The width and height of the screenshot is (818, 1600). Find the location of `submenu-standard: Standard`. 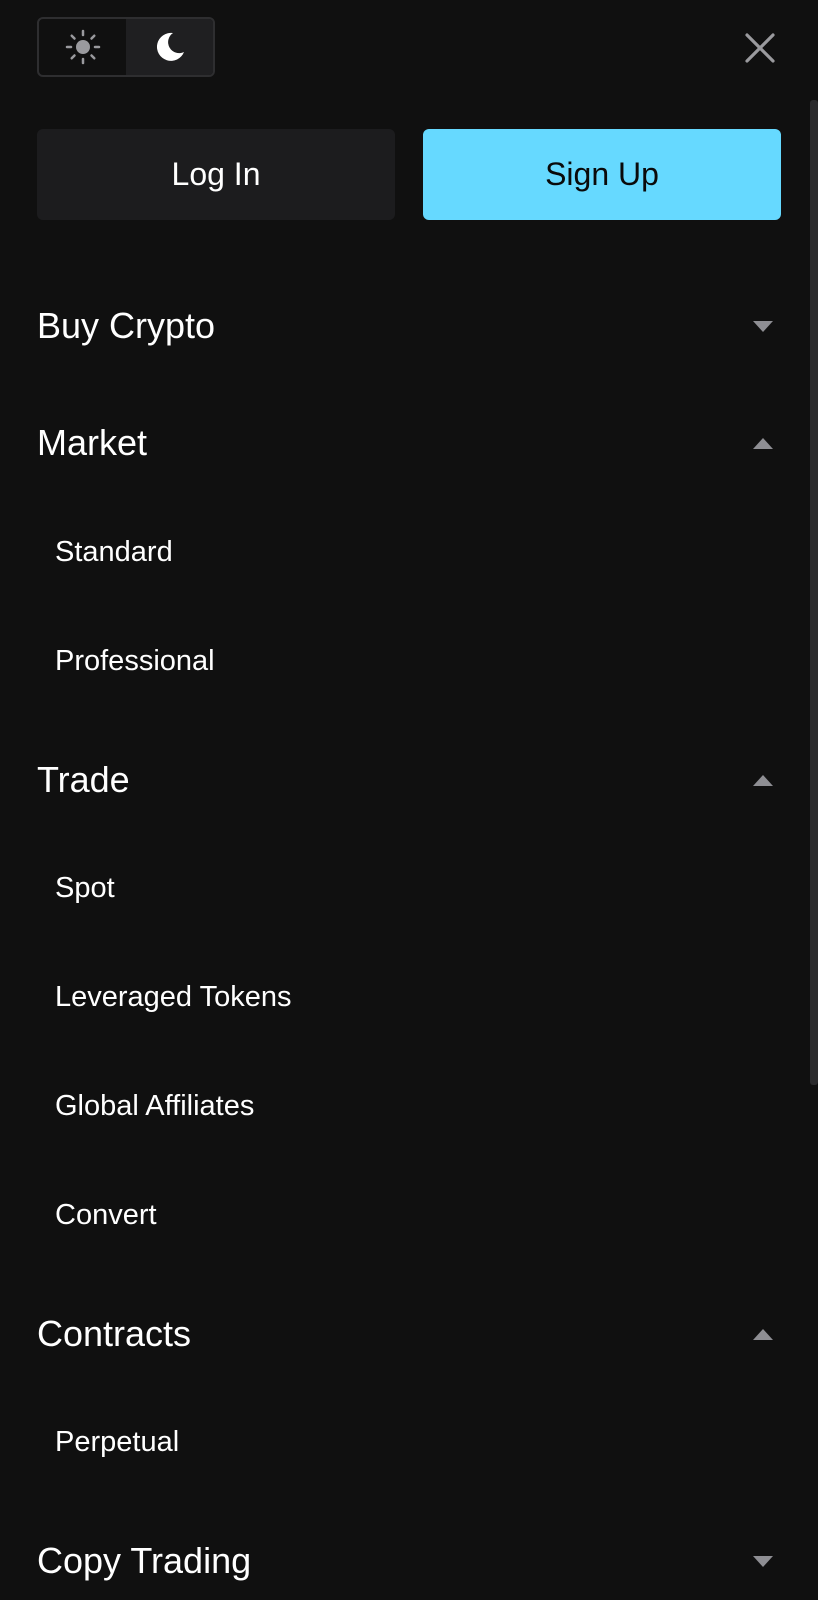

submenu-standard: Standard is located at coordinates (114, 552).